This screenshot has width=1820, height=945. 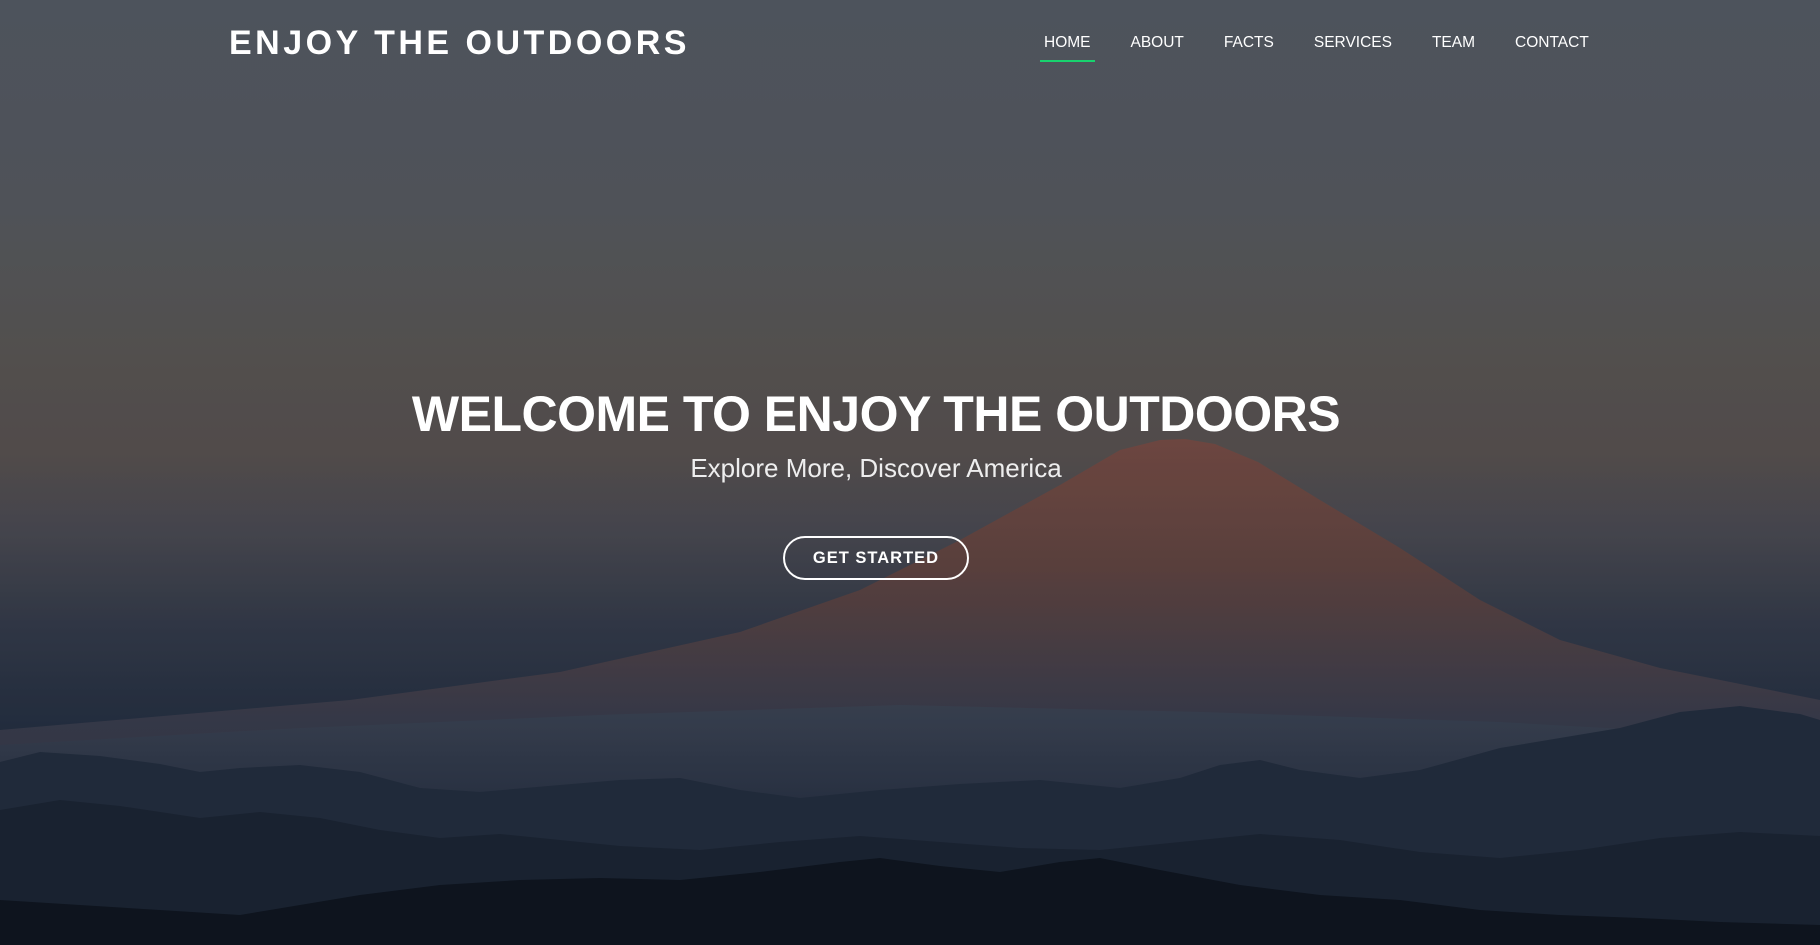 I want to click on nav-item-about: ABOUT, so click(x=1157, y=44).